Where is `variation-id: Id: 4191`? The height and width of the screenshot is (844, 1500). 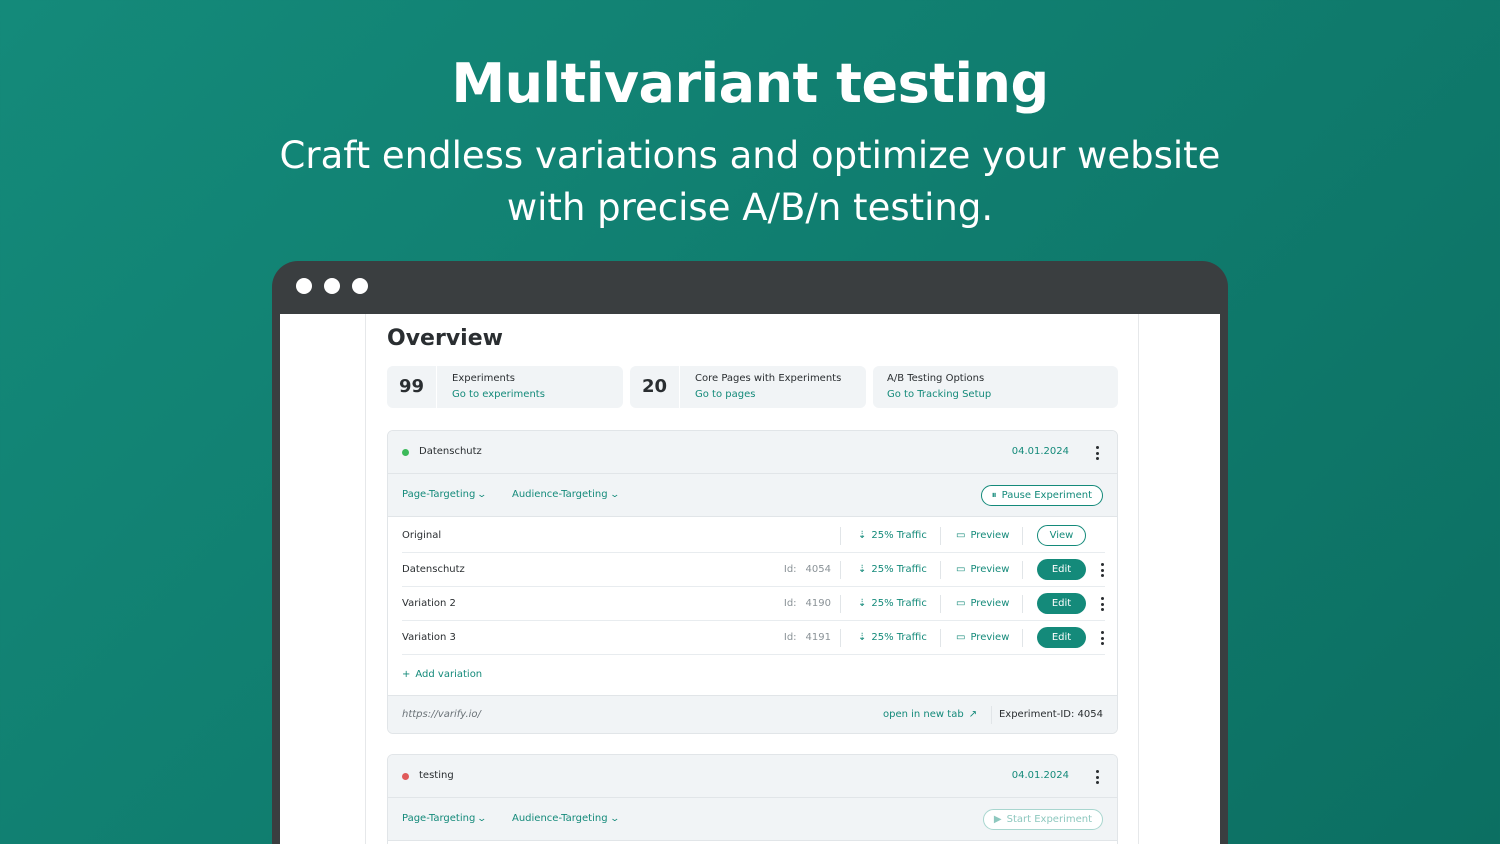 variation-id: Id: 4191 is located at coordinates (807, 637).